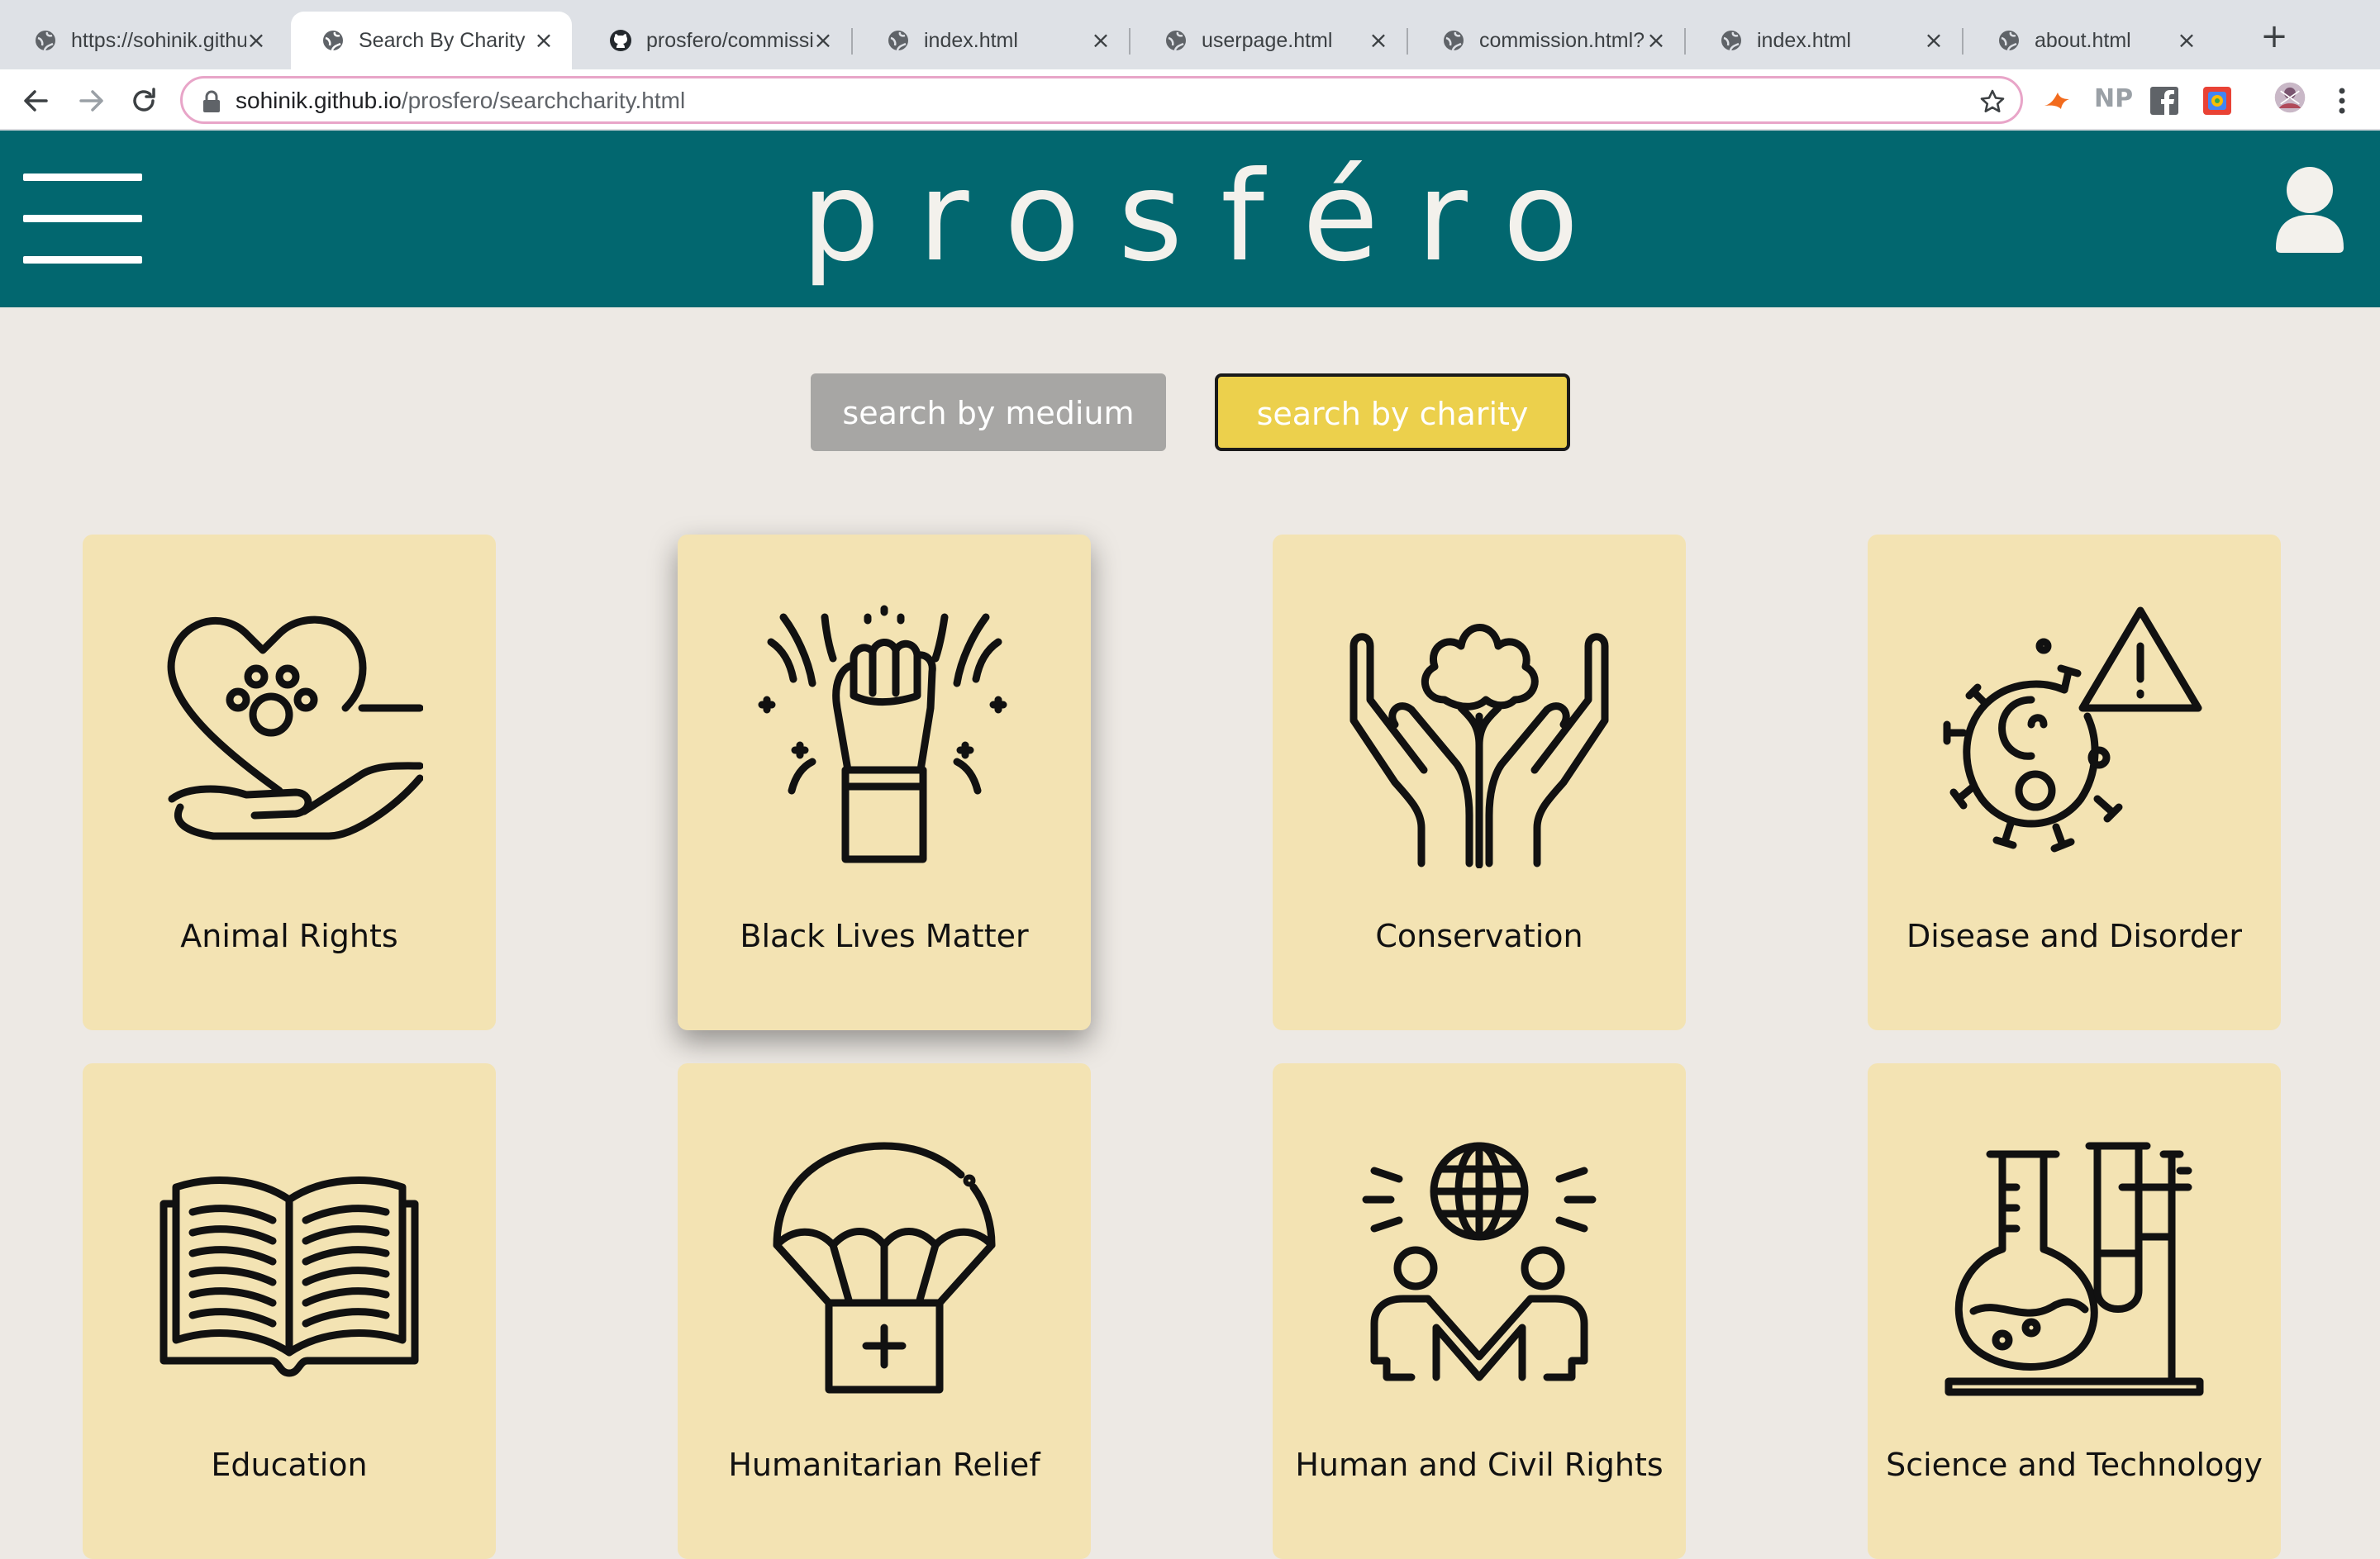 The height and width of the screenshot is (1559, 2380). What do you see at coordinates (1479, 1261) in the screenshot?
I see `people-globe-icon` at bounding box center [1479, 1261].